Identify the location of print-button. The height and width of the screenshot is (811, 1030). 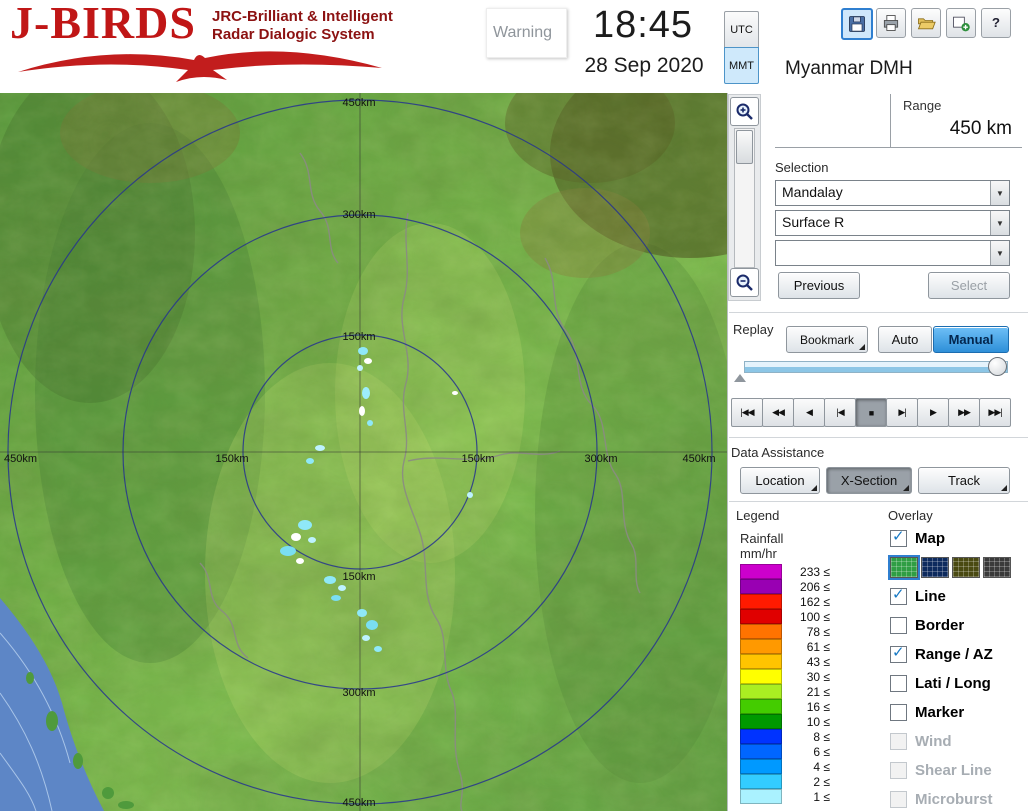
(891, 23).